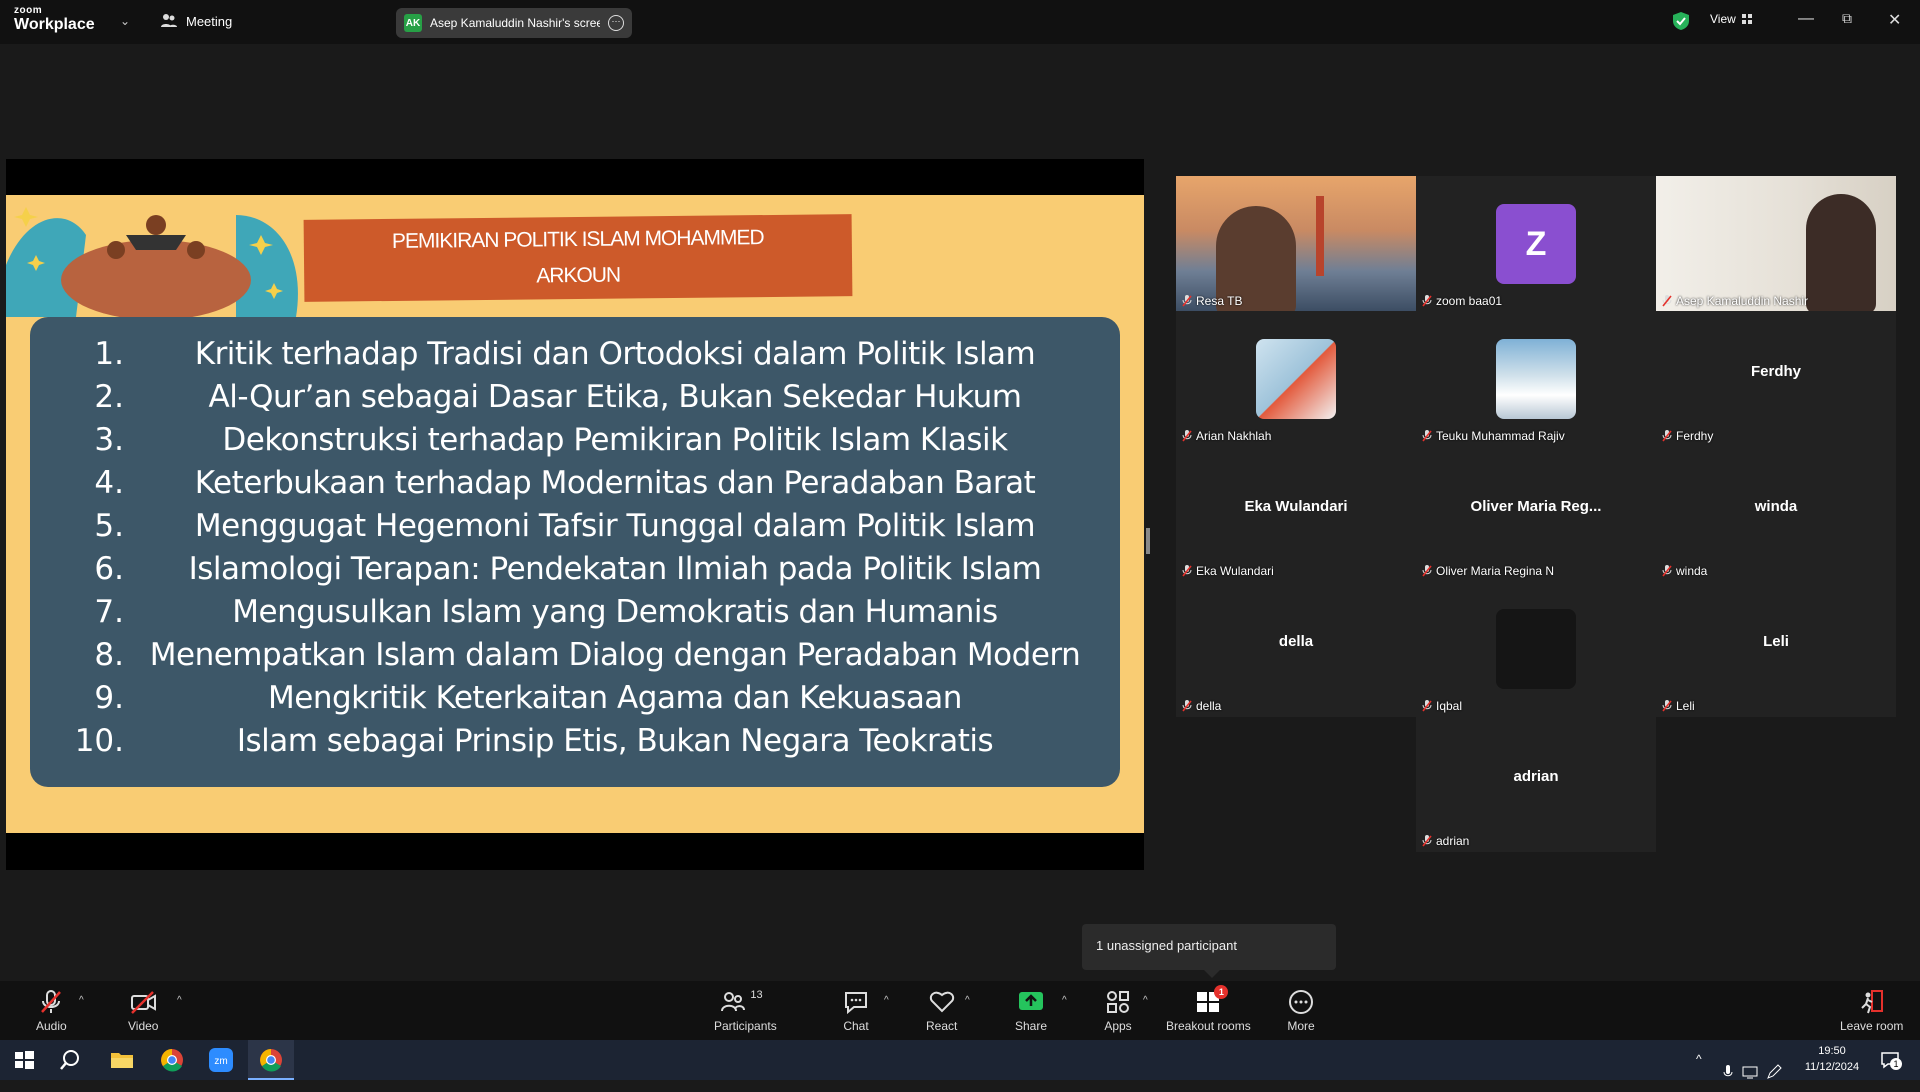 The image size is (1920, 1092). I want to click on meeting-menu-button: Meeting, so click(196, 21).